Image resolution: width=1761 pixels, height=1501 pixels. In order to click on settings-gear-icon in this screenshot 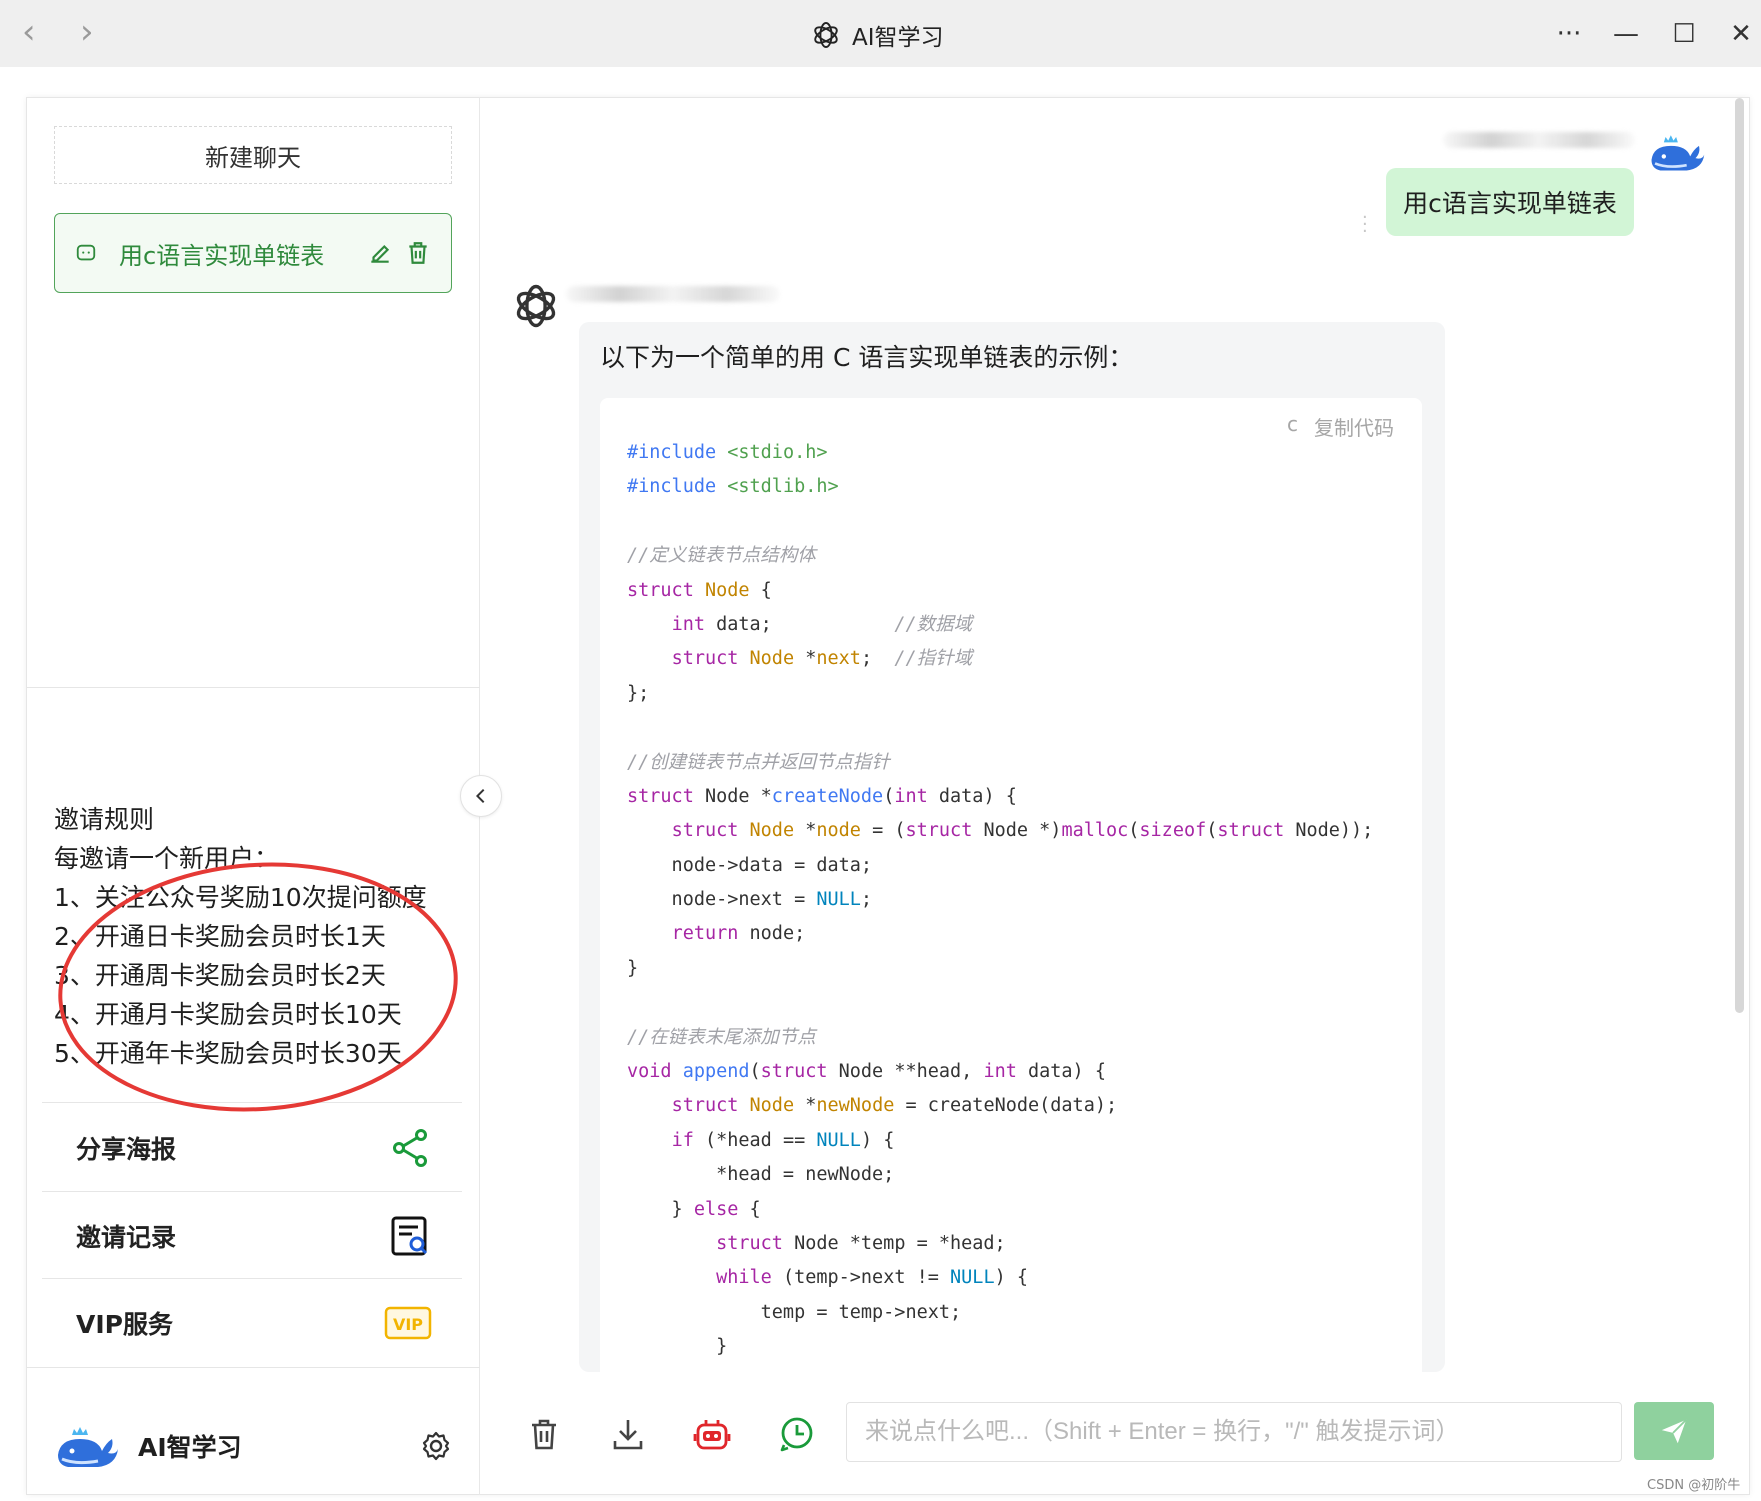, I will do `click(436, 1446)`.